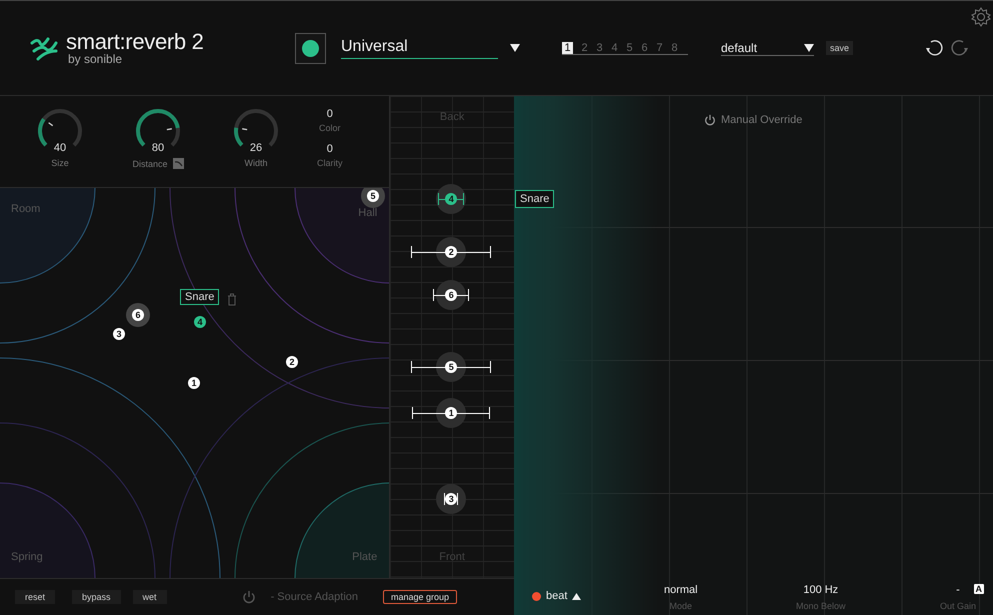 The width and height of the screenshot is (993, 615). What do you see at coordinates (96, 59) in the screenshot?
I see `logo-byline: by sonible` at bounding box center [96, 59].